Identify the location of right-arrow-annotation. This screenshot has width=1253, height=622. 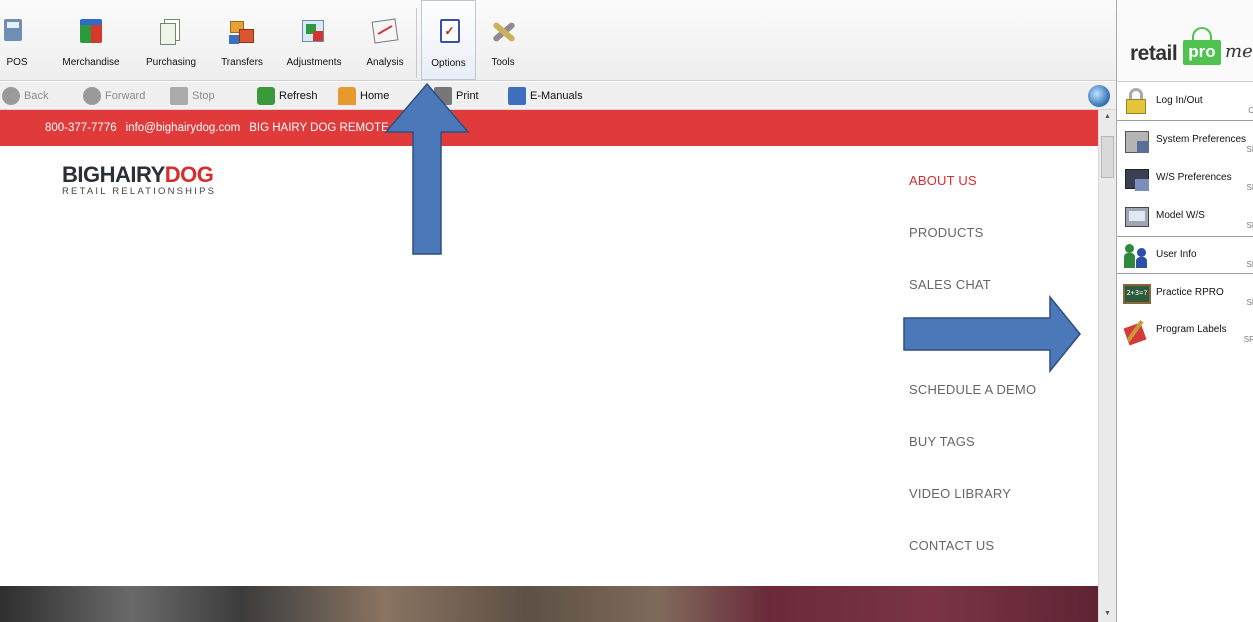
(992, 334).